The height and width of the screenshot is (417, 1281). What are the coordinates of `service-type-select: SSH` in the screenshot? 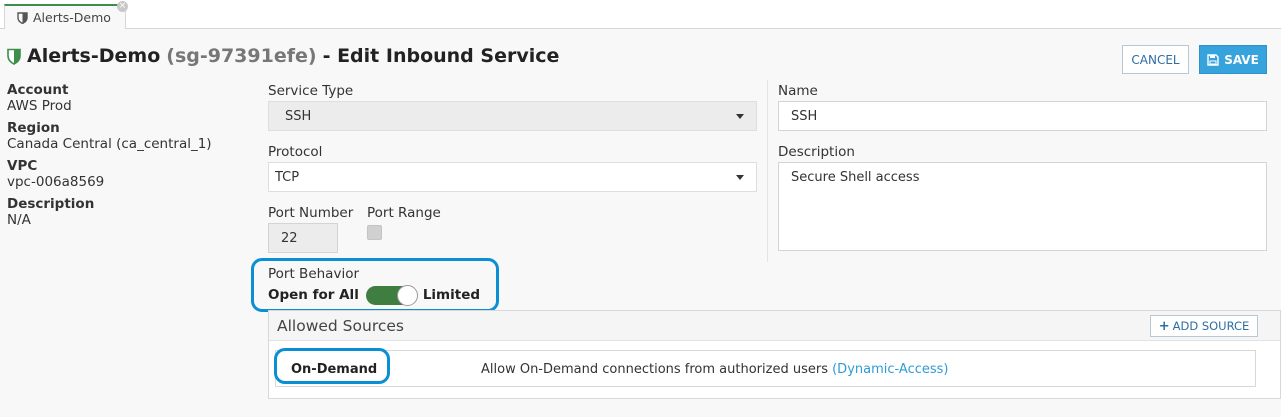 It's located at (512, 116).